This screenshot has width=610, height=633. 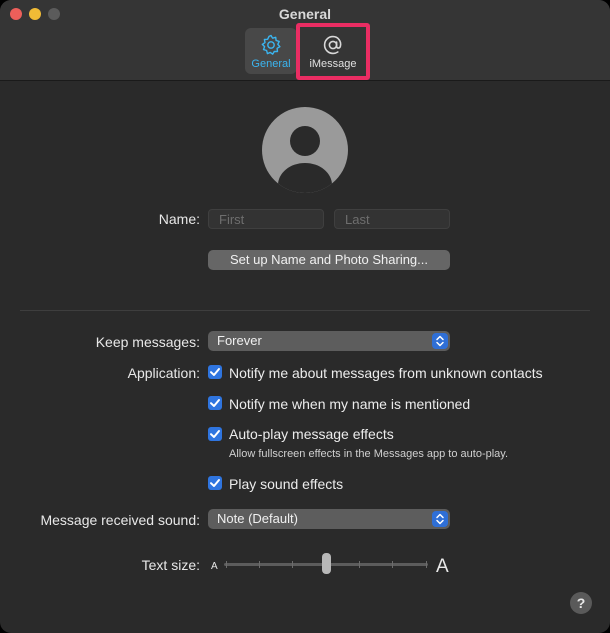 What do you see at coordinates (305, 159) in the screenshot?
I see `person-silhouette-icon` at bounding box center [305, 159].